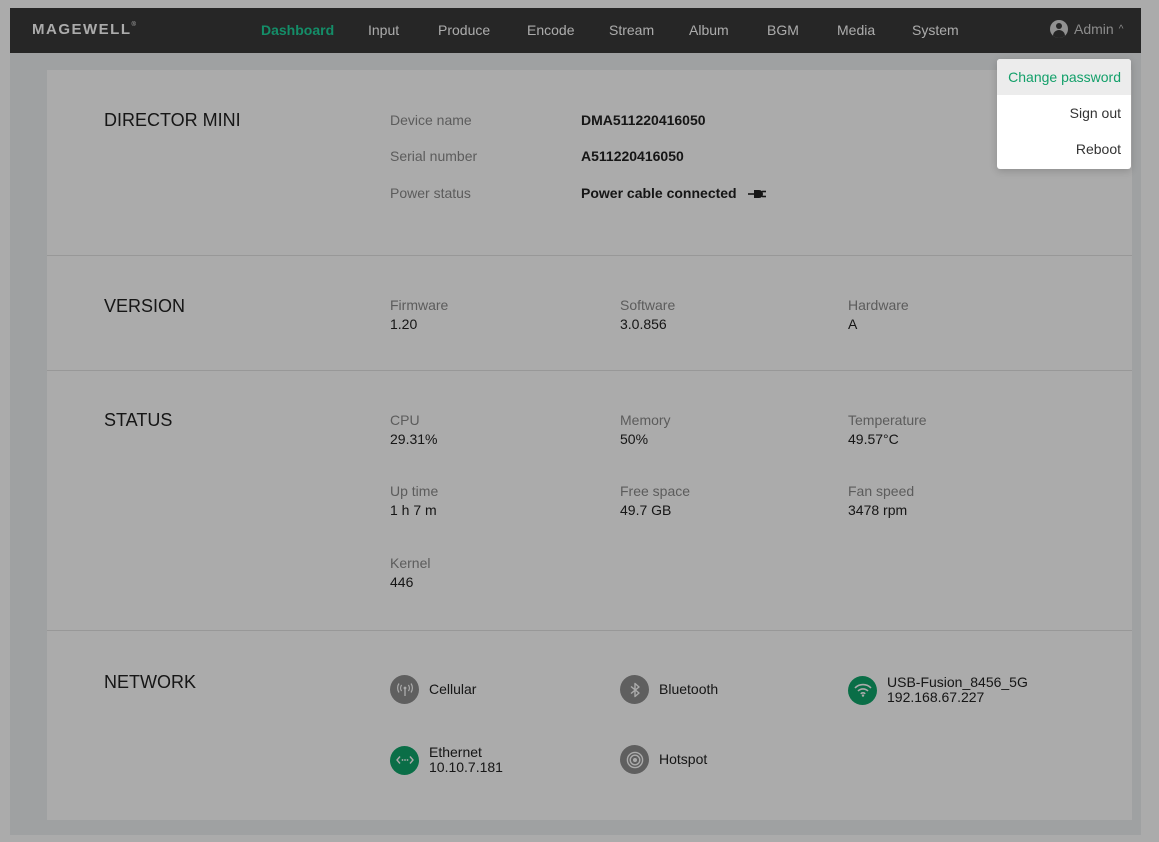  Describe the element at coordinates (1064, 149) in the screenshot. I see `menu-reboot: Reboot` at that location.